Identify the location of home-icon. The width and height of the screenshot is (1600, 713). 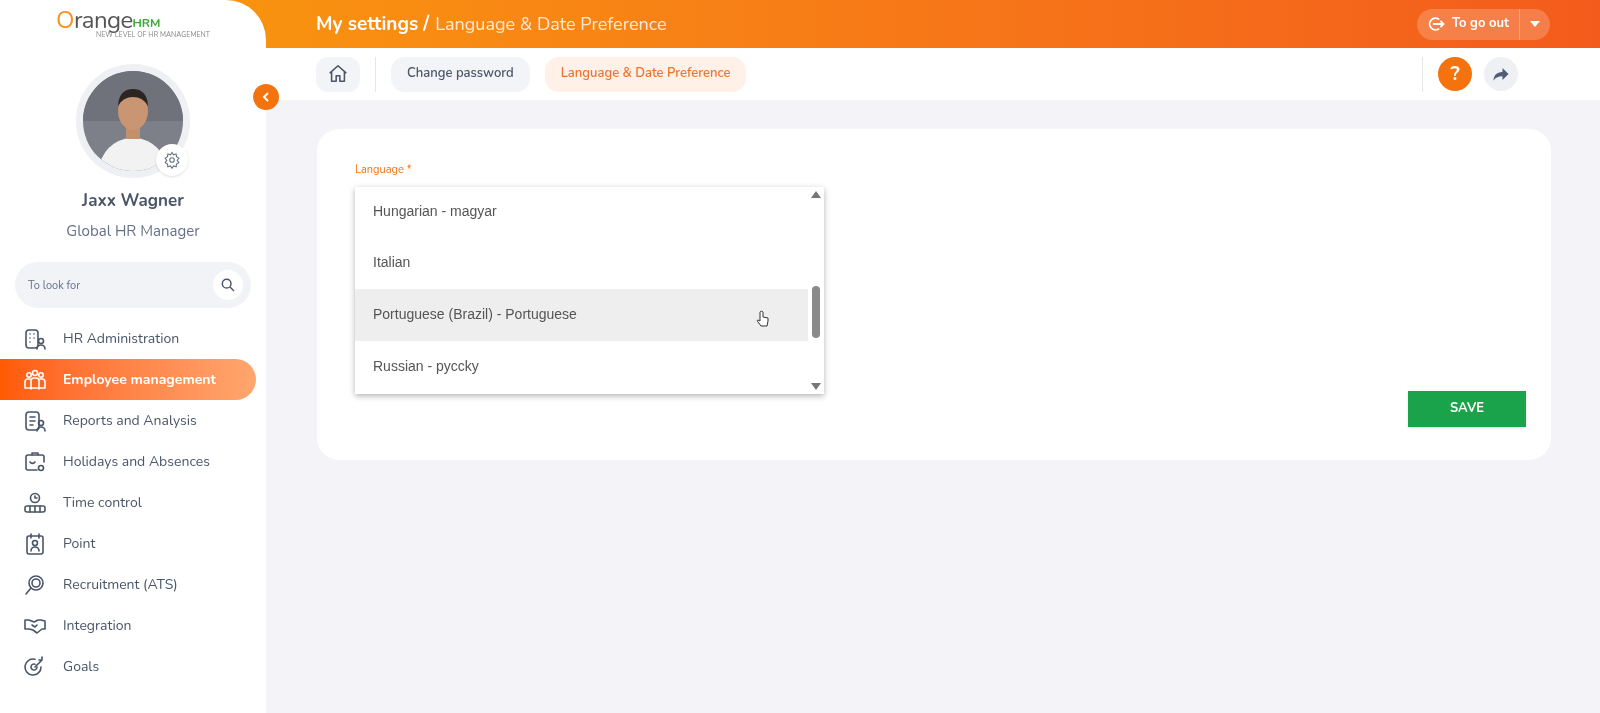
(338, 74).